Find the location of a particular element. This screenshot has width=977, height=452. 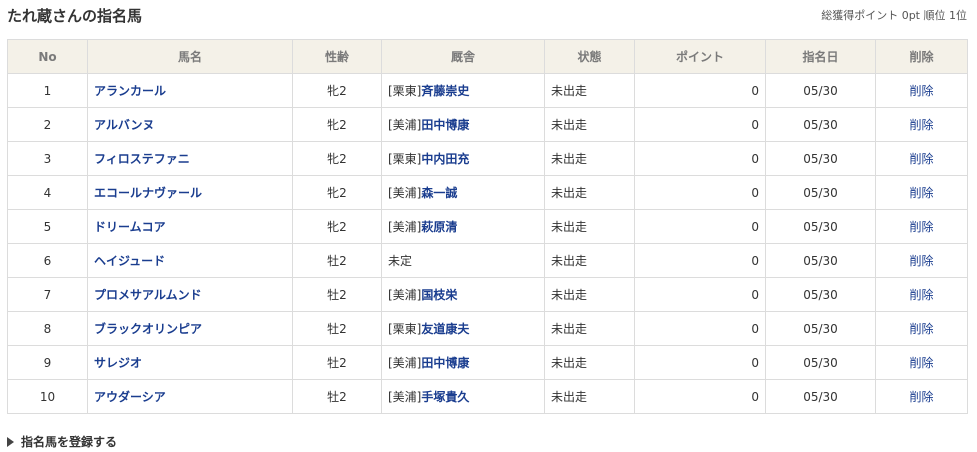

trainer-link: 斉藤崇史 is located at coordinates (445, 91).